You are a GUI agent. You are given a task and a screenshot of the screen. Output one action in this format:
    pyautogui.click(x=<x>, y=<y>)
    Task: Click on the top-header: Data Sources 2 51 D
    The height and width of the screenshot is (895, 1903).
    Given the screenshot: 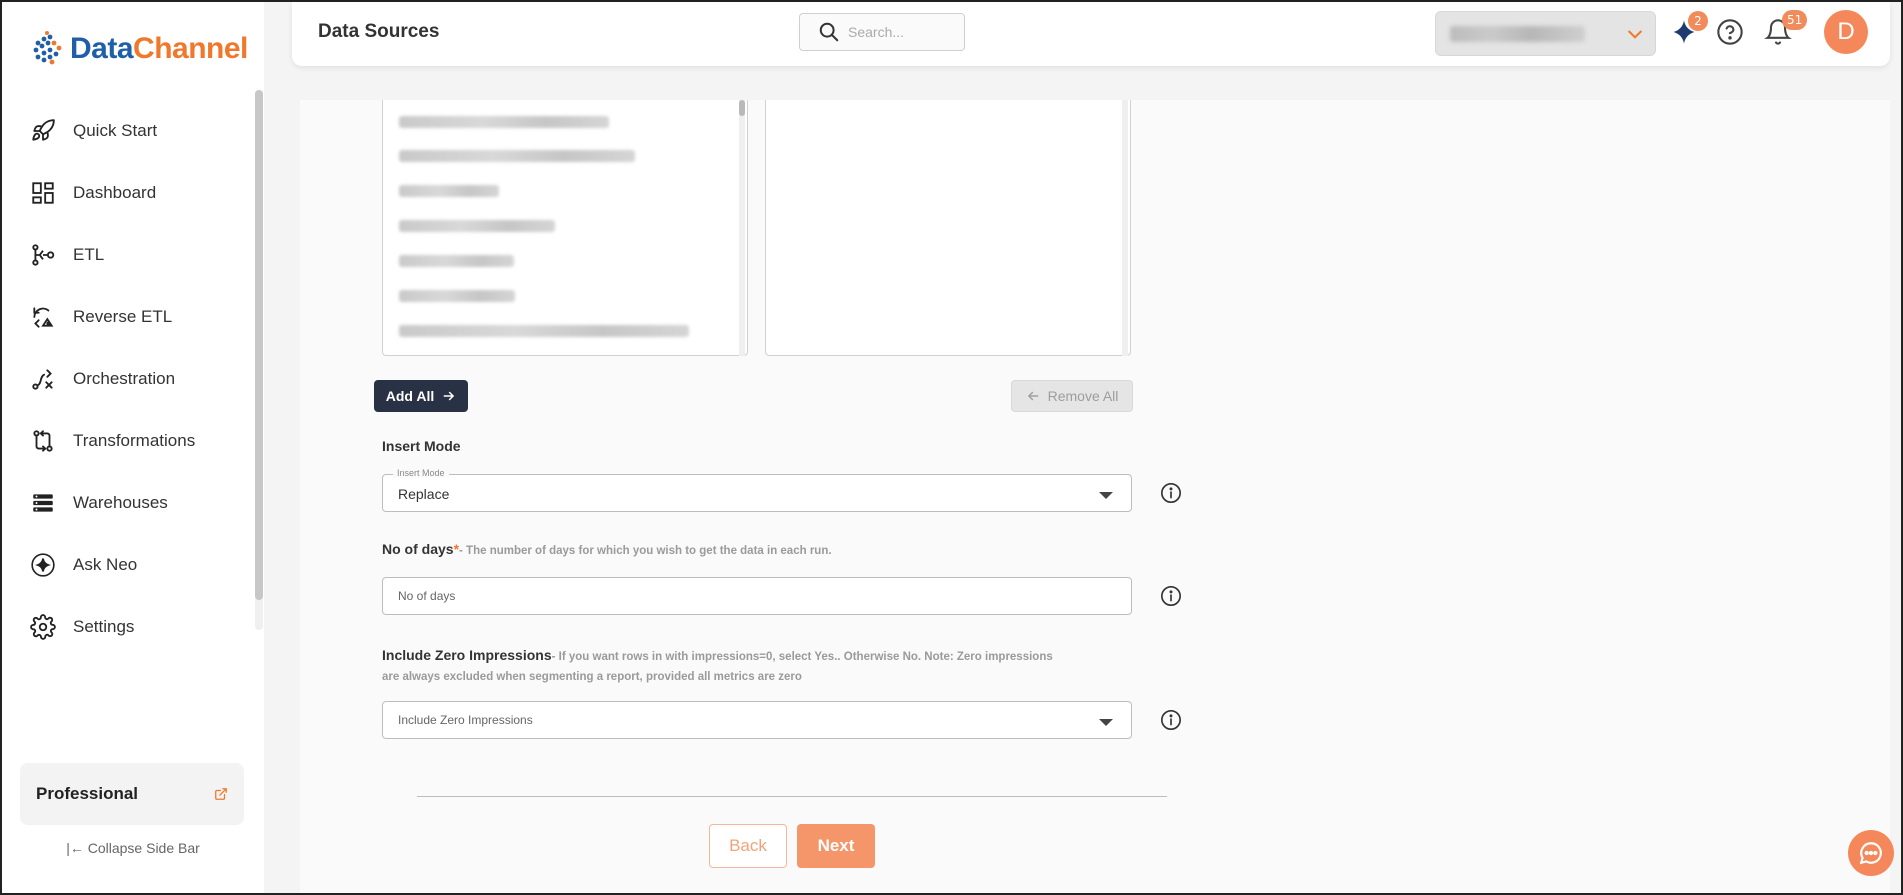 What is the action you would take?
    pyautogui.click(x=1091, y=34)
    